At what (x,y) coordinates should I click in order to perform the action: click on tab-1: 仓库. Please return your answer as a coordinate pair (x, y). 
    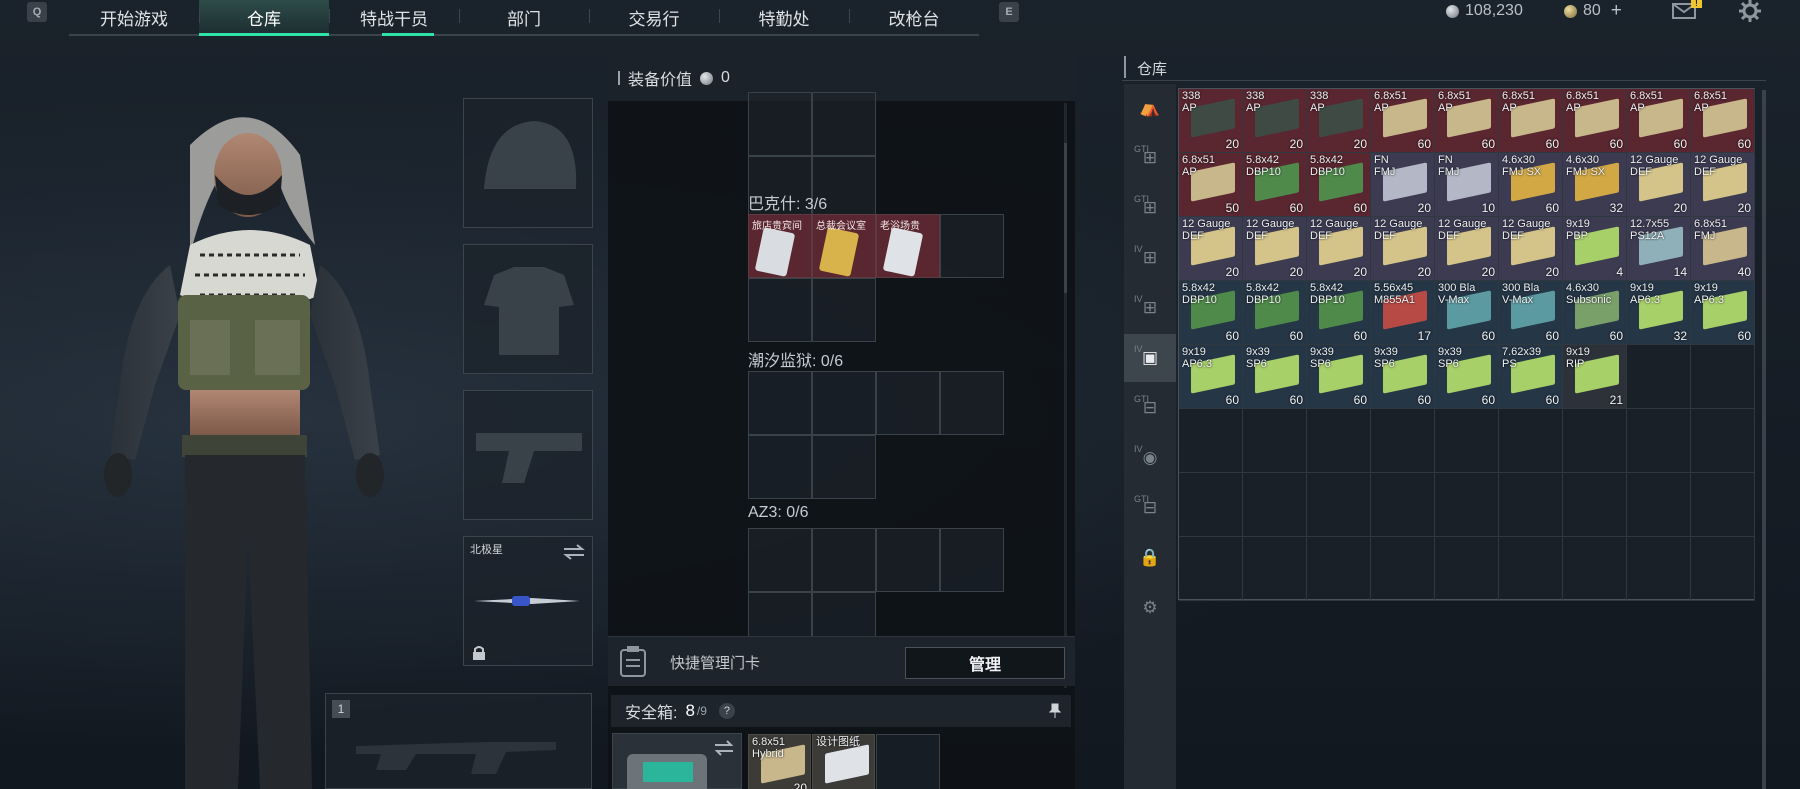
    Looking at the image, I should click on (264, 18).